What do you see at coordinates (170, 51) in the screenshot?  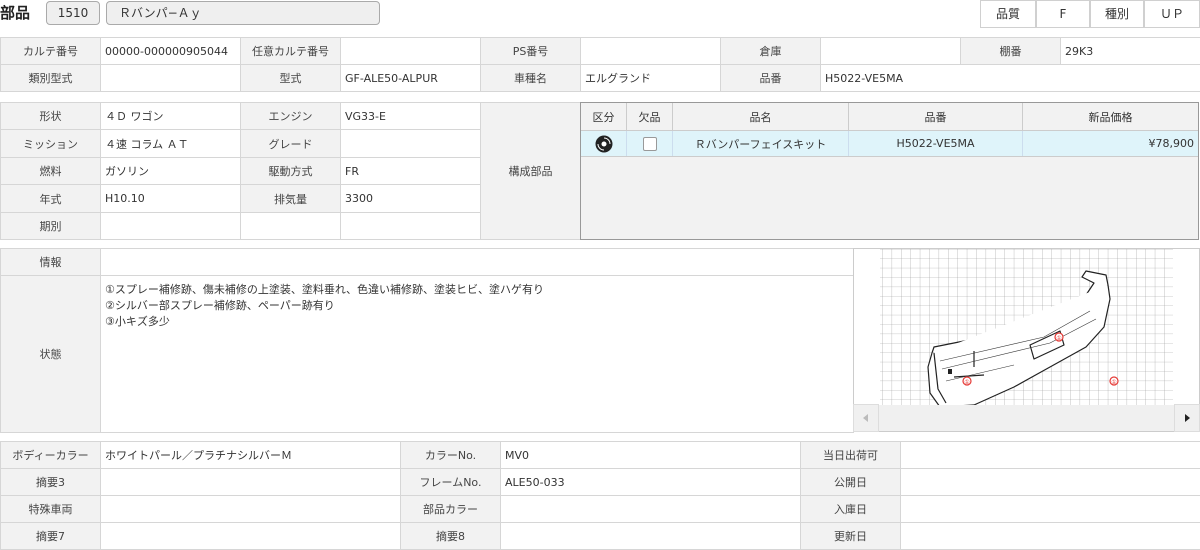 I see `karte-no-value: 00000-000000905044` at bounding box center [170, 51].